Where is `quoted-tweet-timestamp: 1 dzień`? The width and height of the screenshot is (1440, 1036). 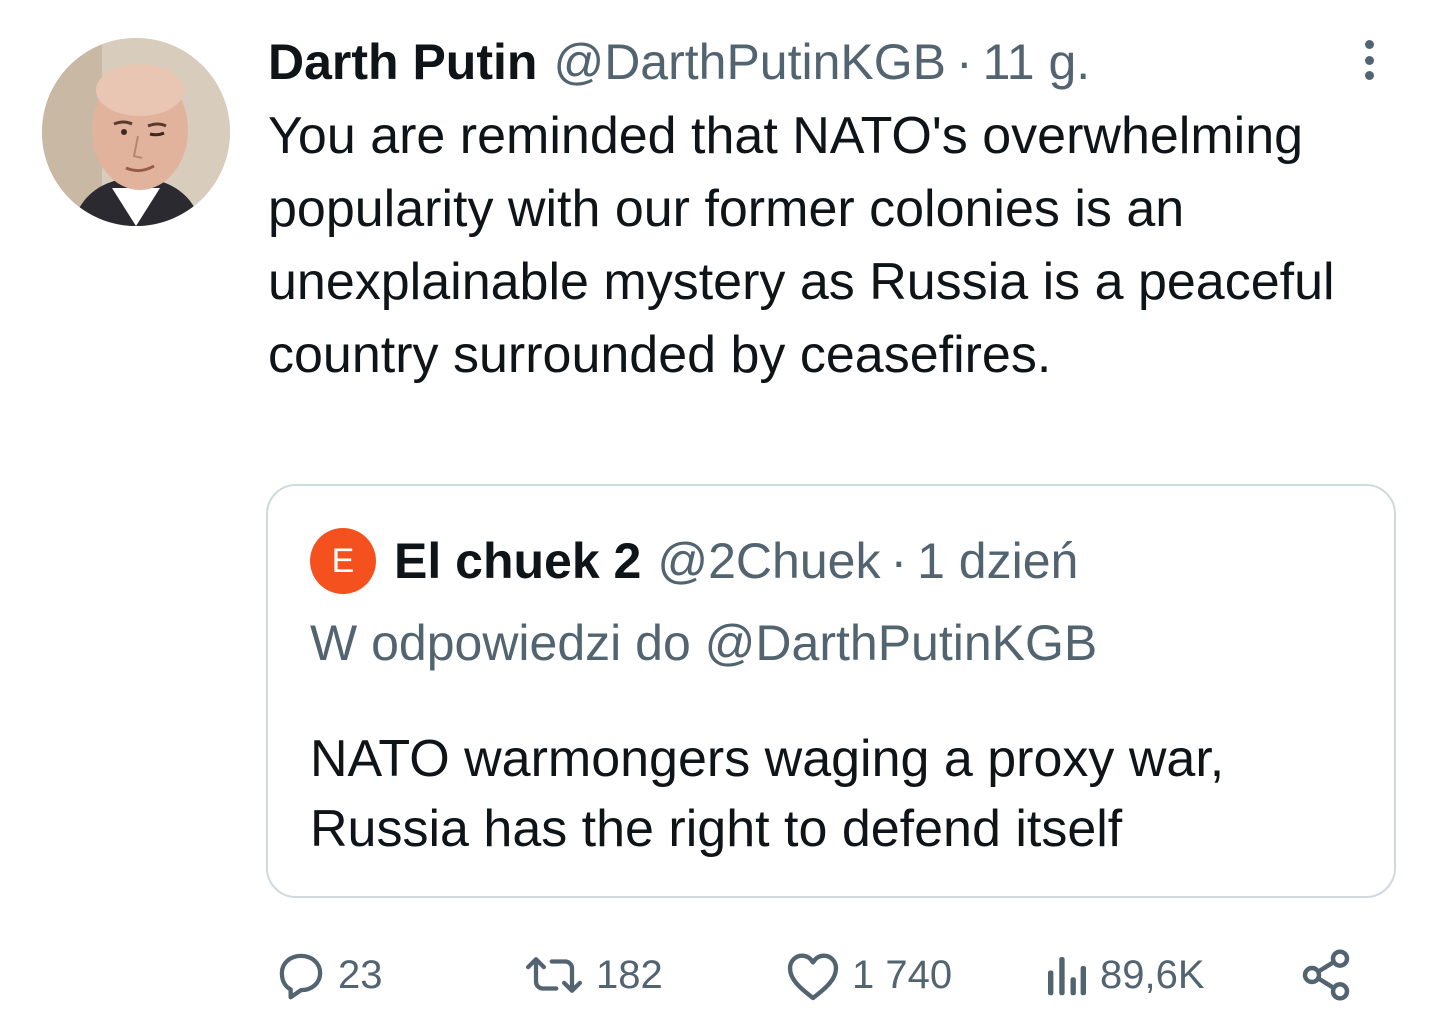
quoted-tweet-timestamp: 1 dzień is located at coordinates (997, 561).